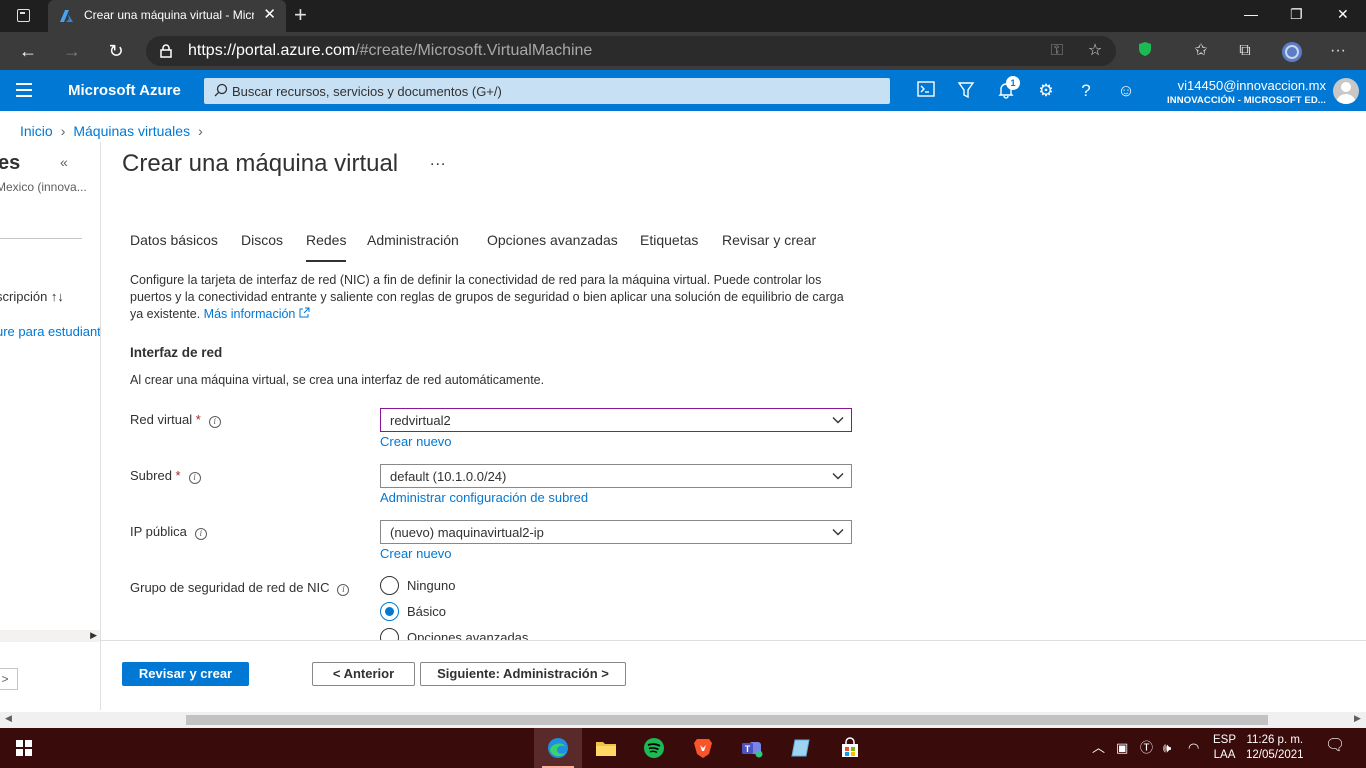  Describe the element at coordinates (1296, 14) in the screenshot. I see `restore-icon: ❐` at that location.